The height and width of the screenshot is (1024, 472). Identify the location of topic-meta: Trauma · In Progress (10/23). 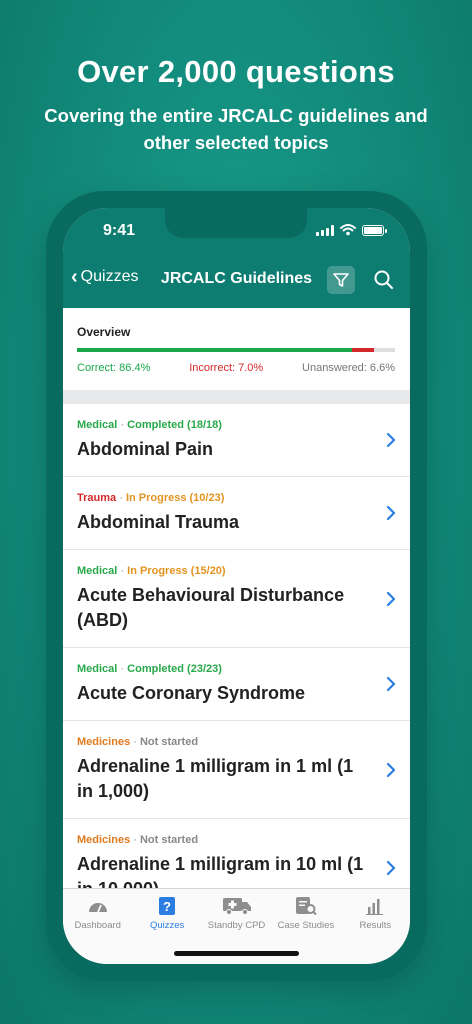
(223, 498).